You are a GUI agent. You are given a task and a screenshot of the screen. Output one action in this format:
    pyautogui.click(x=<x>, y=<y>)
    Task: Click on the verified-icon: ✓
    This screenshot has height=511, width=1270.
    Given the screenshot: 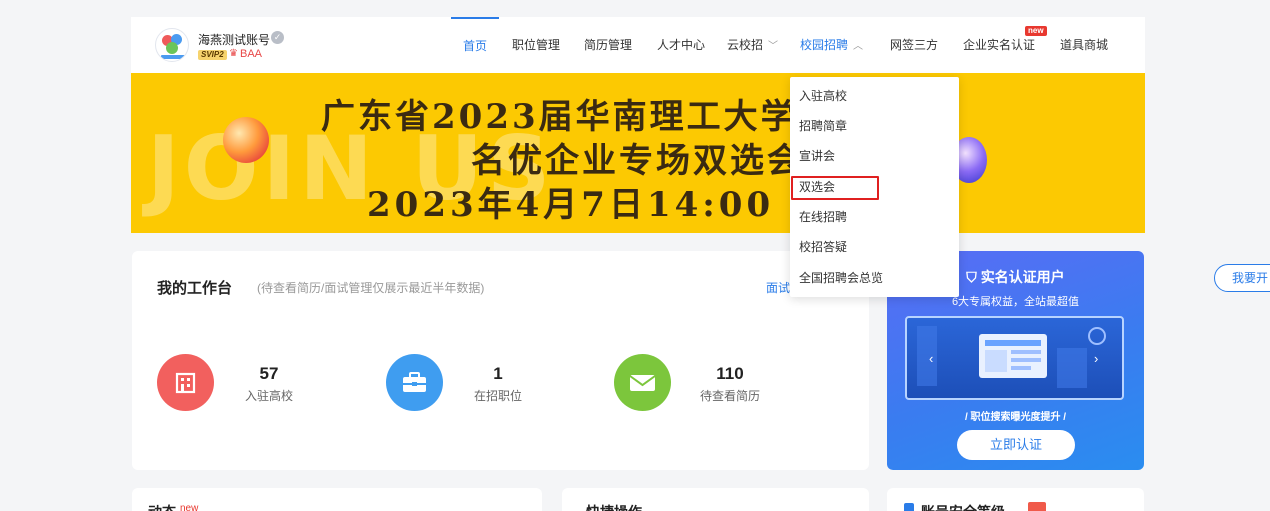 What is the action you would take?
    pyautogui.click(x=277, y=37)
    